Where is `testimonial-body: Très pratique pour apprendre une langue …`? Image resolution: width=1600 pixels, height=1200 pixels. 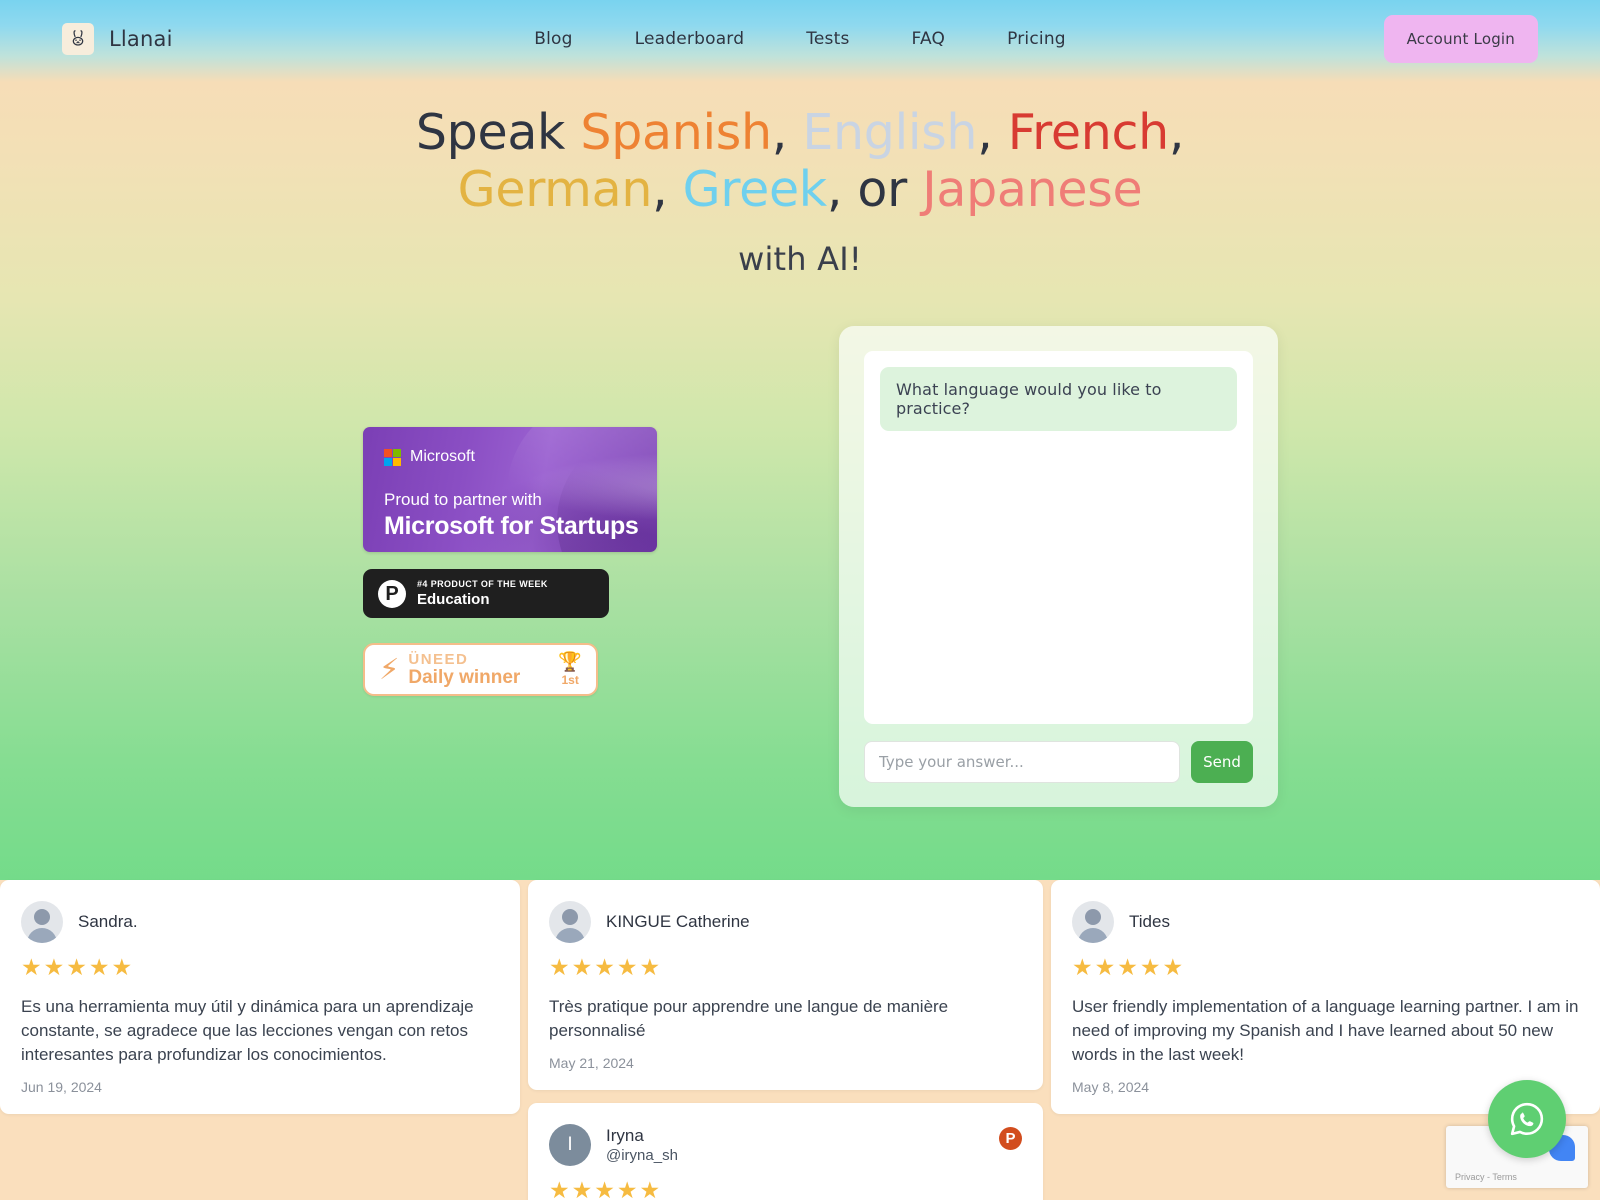
testimonial-body: Très pratique pour apprendre une langue … is located at coordinates (749, 1018).